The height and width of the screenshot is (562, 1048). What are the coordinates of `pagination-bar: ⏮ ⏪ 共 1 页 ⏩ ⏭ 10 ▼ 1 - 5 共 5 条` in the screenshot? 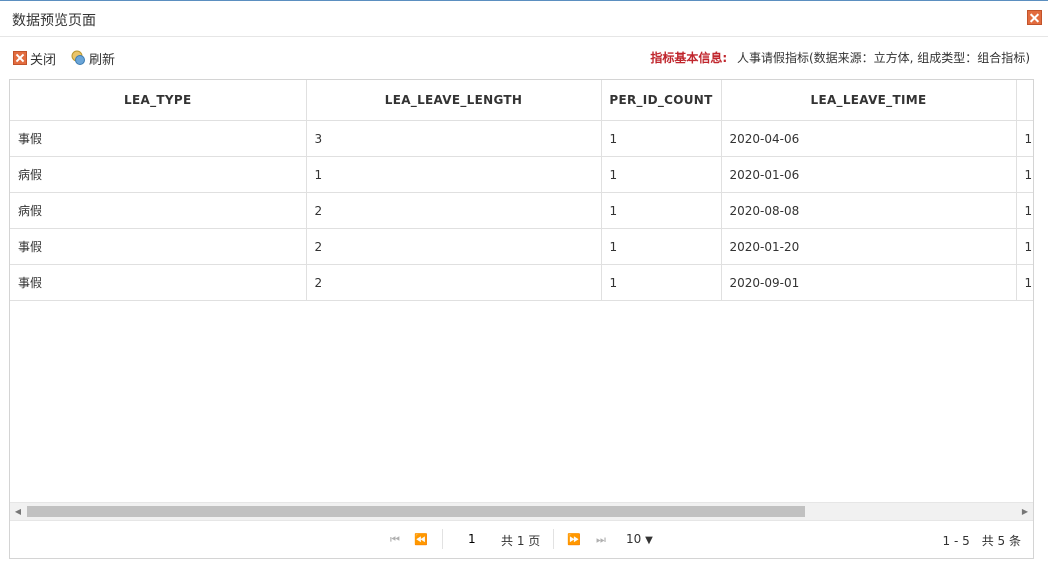 It's located at (521, 539).